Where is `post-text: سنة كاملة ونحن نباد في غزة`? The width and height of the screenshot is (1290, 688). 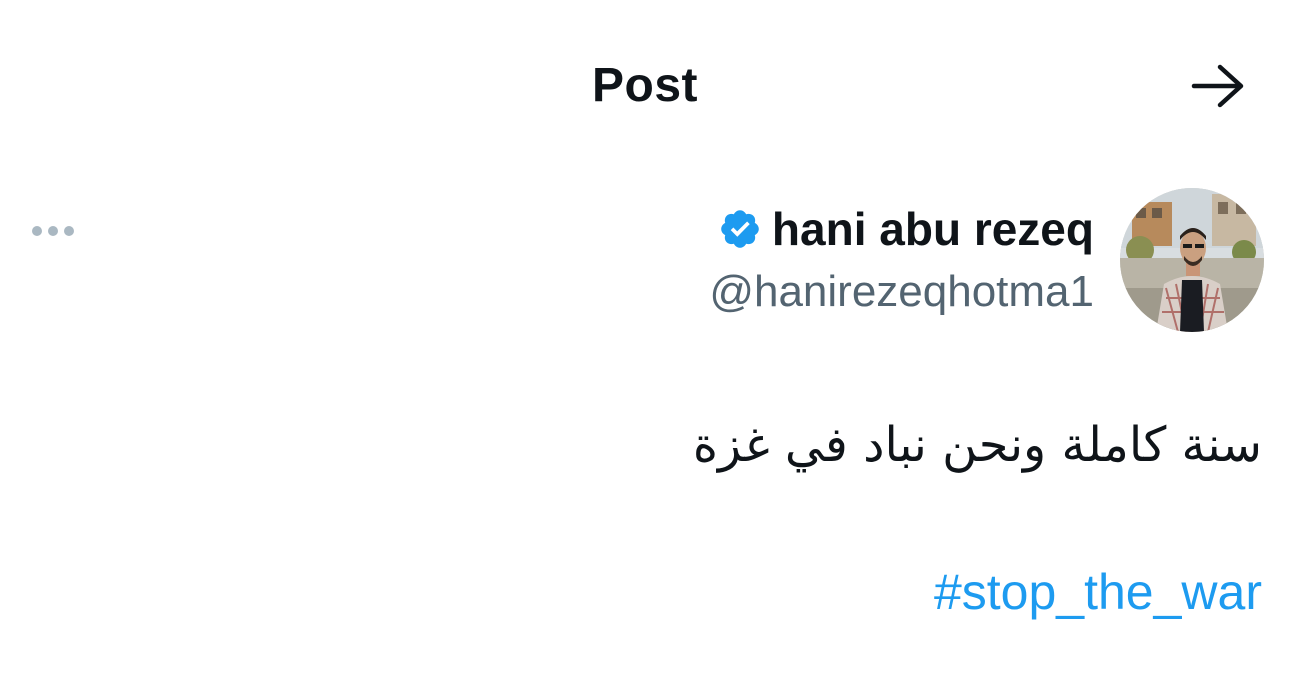
post-text: سنة كاملة ونحن نباد في غزة is located at coordinates (977, 445).